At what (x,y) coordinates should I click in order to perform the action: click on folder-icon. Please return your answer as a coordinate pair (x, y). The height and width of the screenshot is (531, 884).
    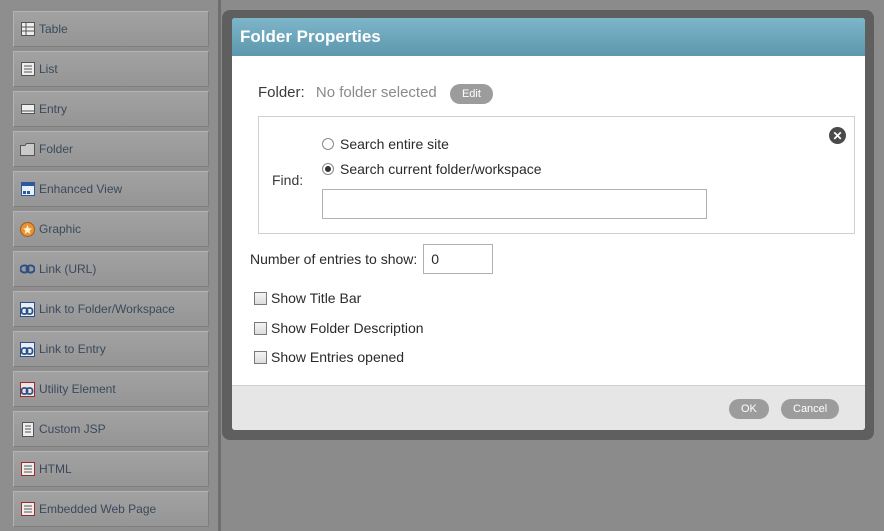
    Looking at the image, I should click on (27, 149).